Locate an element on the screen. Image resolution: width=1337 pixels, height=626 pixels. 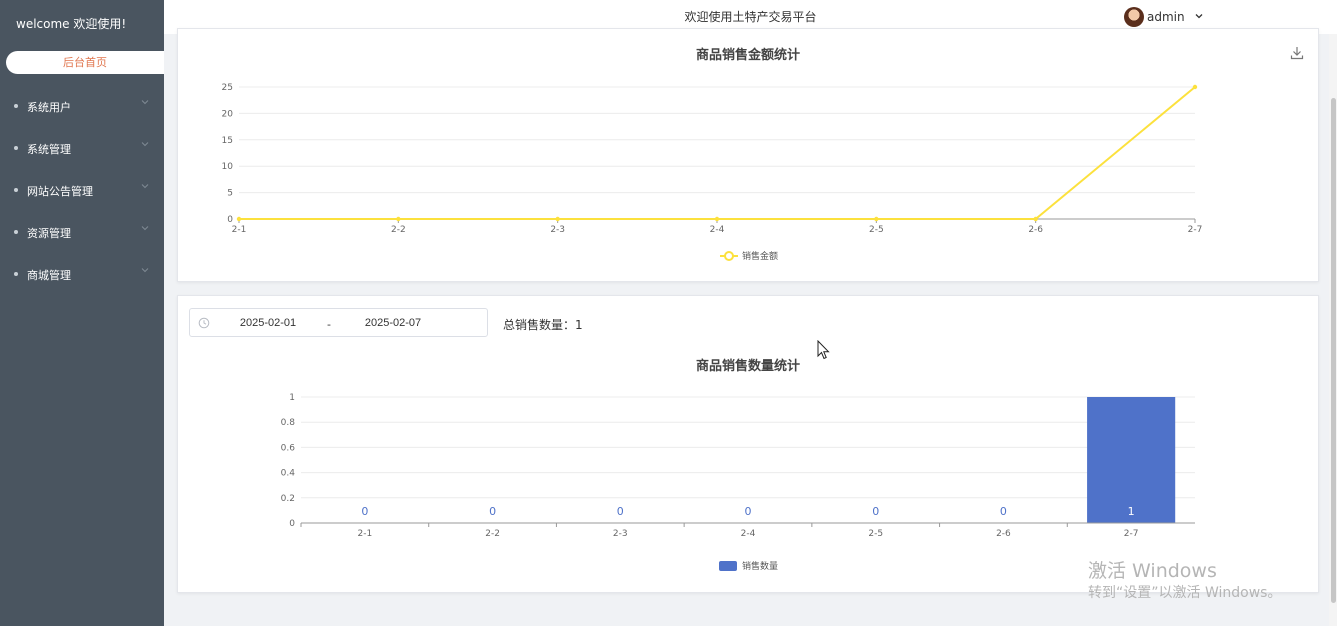
y-tick-label: 10 is located at coordinates (228, 167).